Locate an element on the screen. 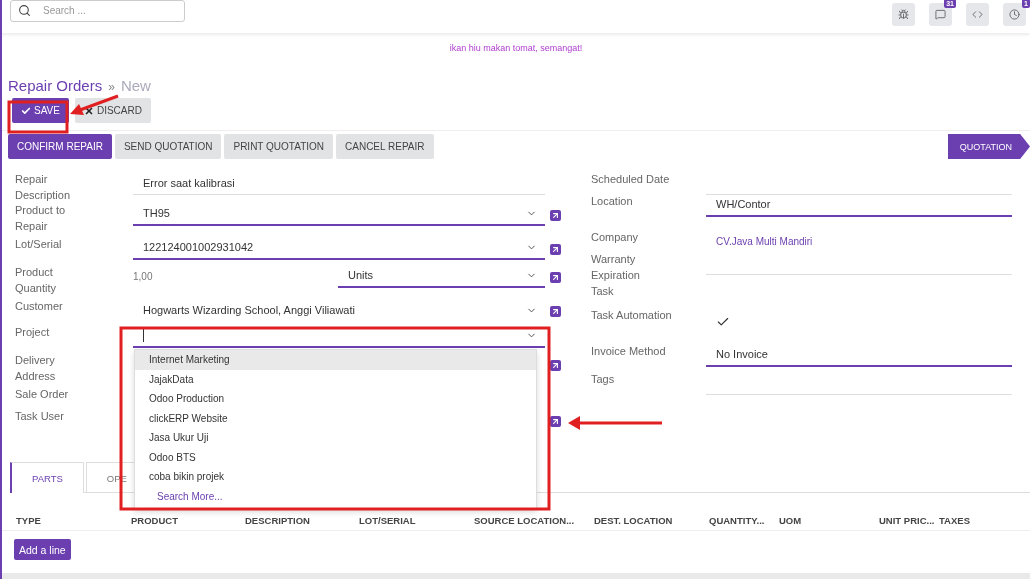 Image resolution: width=1030 pixels, height=579 pixels. field-label: Location is located at coordinates (612, 201).